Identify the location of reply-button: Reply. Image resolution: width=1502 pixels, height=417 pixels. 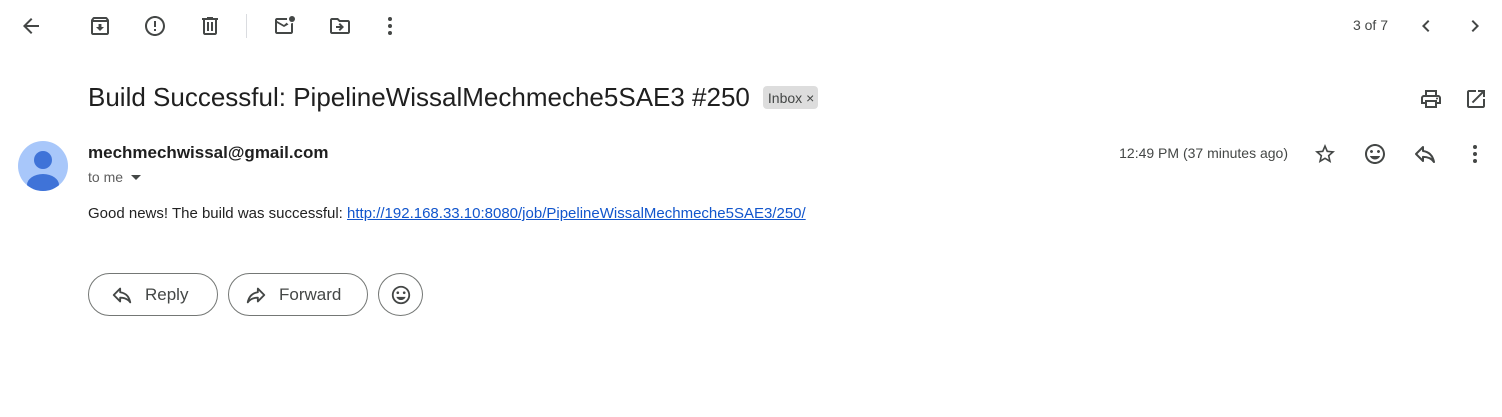
(153, 294).